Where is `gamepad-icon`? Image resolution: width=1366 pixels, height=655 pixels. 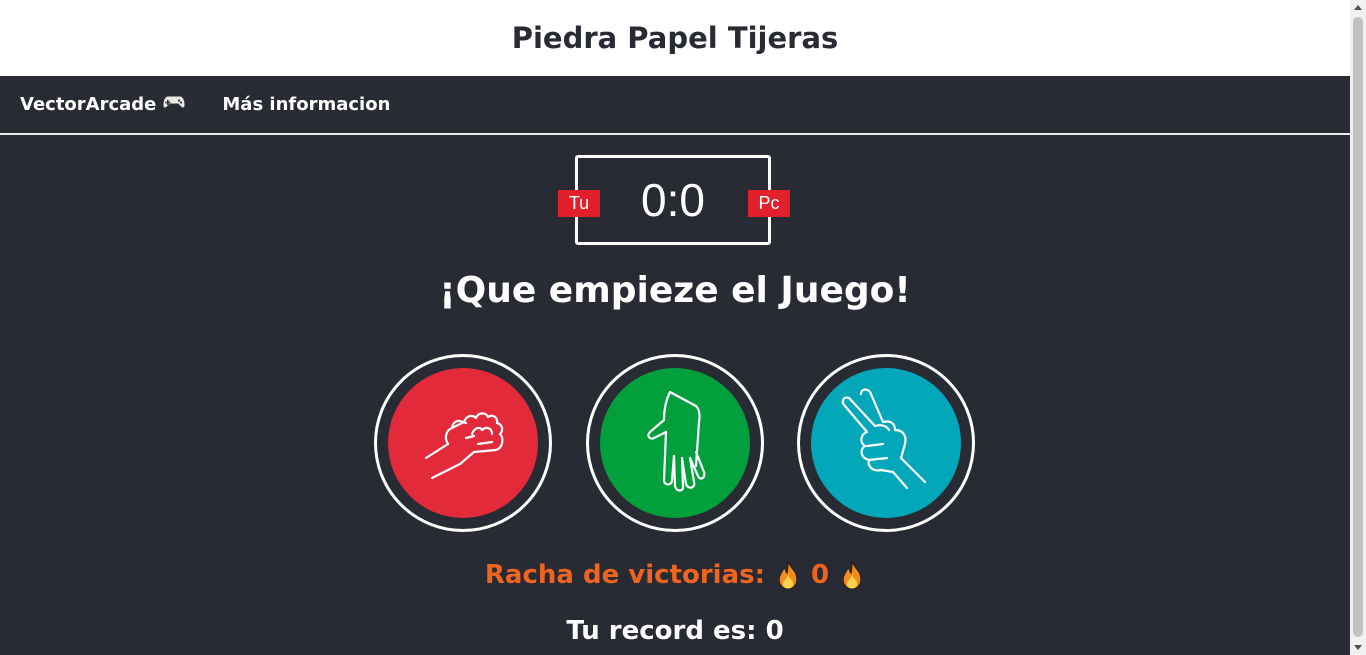
gamepad-icon is located at coordinates (174, 104).